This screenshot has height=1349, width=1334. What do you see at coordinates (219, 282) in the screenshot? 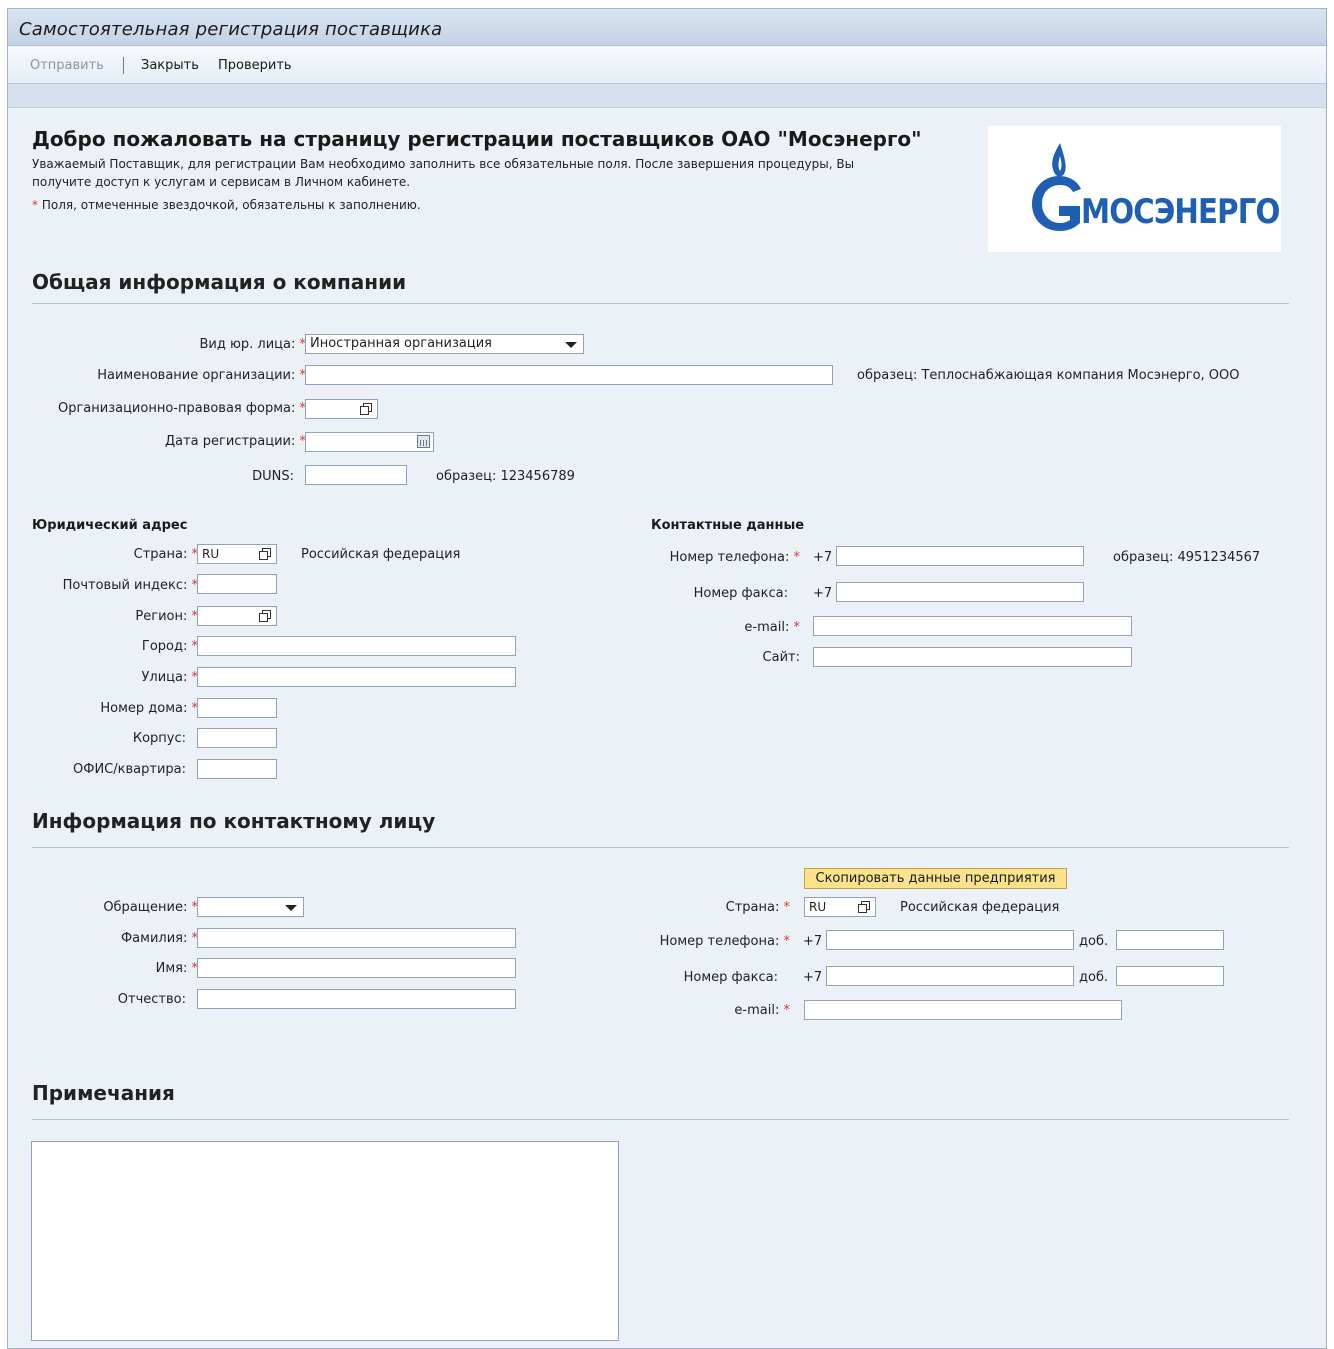
I see `company-section-title: Общая информация о компании` at bounding box center [219, 282].